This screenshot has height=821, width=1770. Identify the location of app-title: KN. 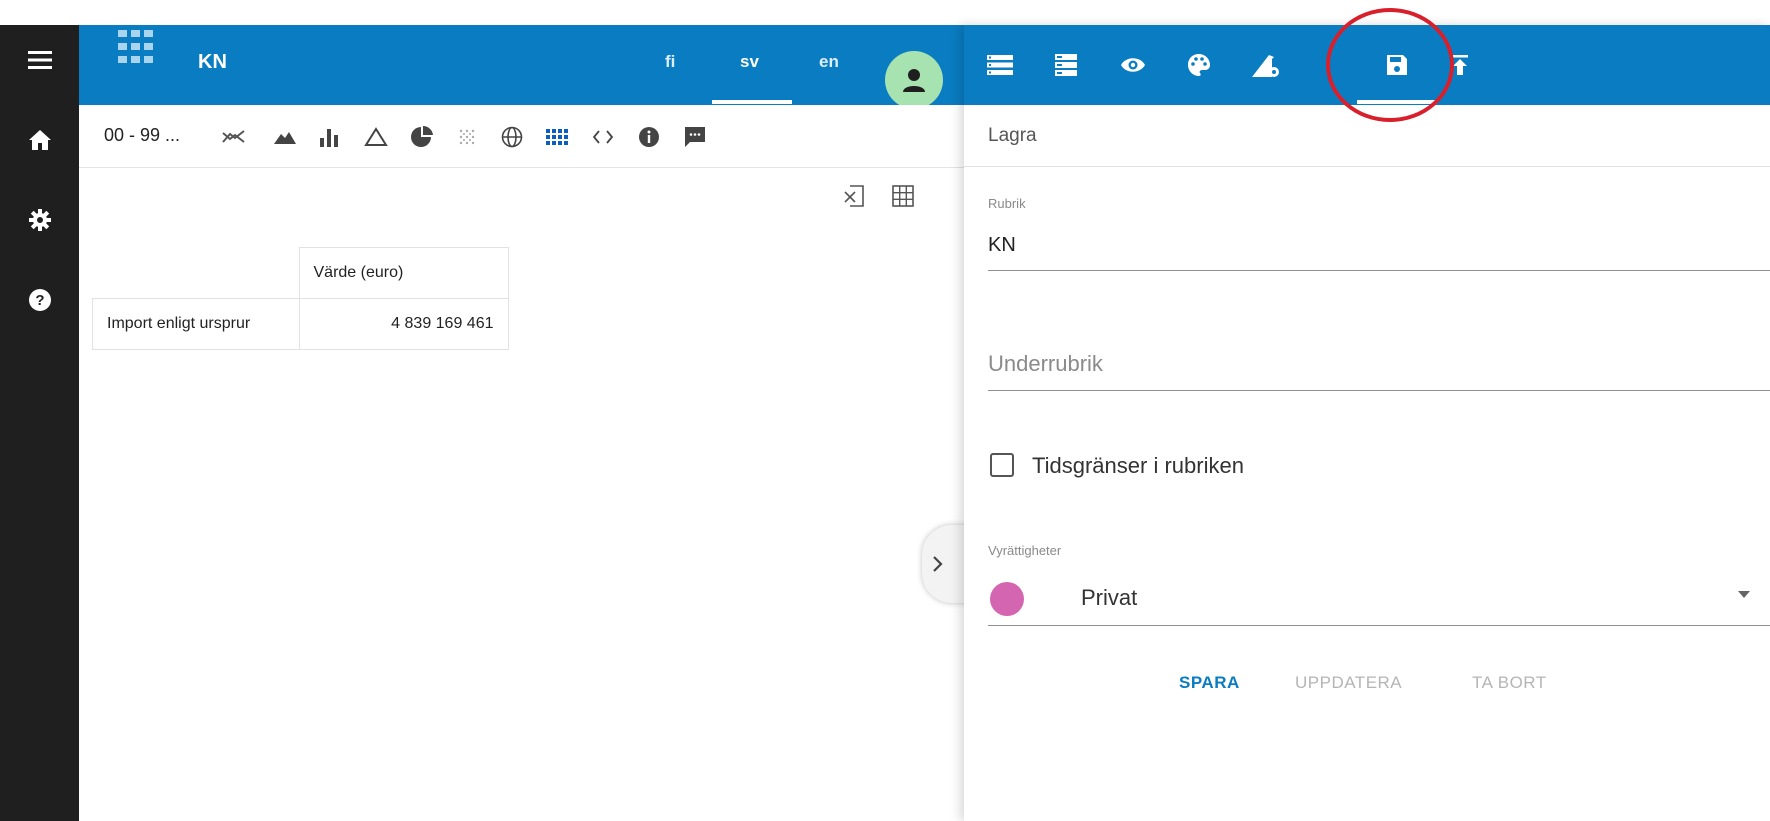
(212, 62).